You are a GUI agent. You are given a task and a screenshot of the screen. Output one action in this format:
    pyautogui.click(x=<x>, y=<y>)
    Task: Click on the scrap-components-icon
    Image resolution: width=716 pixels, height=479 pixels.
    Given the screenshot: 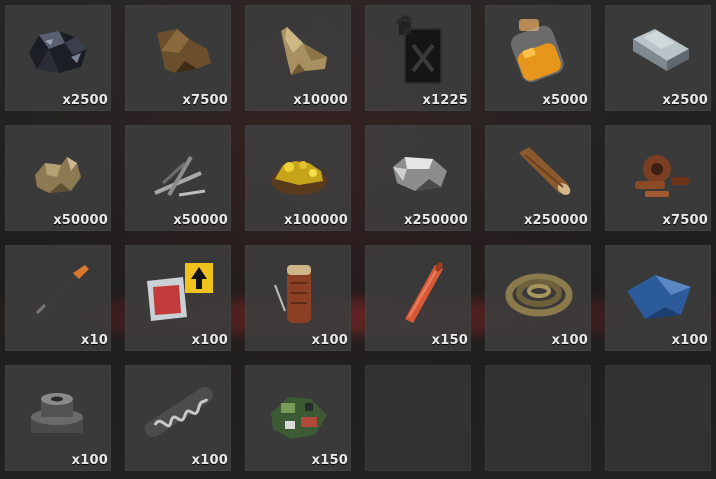 What is the action you would take?
    pyautogui.click(x=299, y=418)
    